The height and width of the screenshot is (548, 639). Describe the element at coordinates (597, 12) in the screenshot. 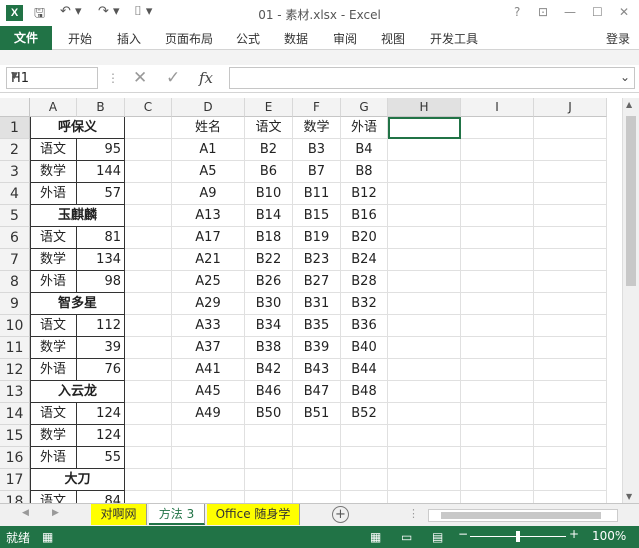

I see `maximize-icon: ☐` at that location.